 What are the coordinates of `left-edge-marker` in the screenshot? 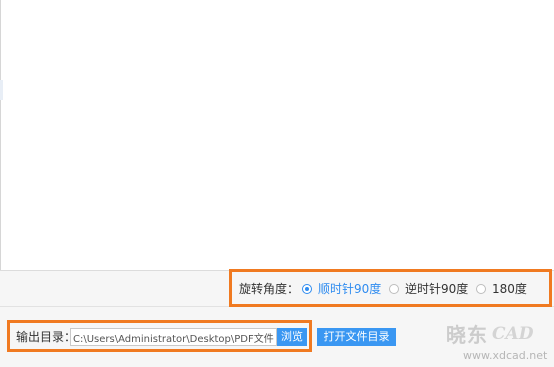 It's located at (1, 90).